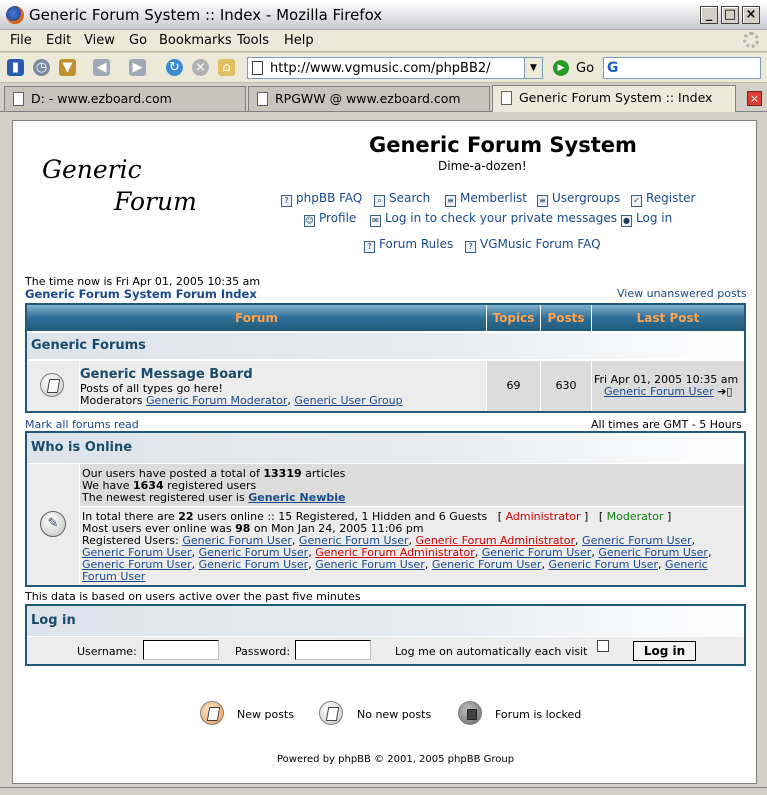 This screenshot has width=767, height=795. What do you see at coordinates (155, 201) in the screenshot?
I see `forum-logo-line2: Forum` at bounding box center [155, 201].